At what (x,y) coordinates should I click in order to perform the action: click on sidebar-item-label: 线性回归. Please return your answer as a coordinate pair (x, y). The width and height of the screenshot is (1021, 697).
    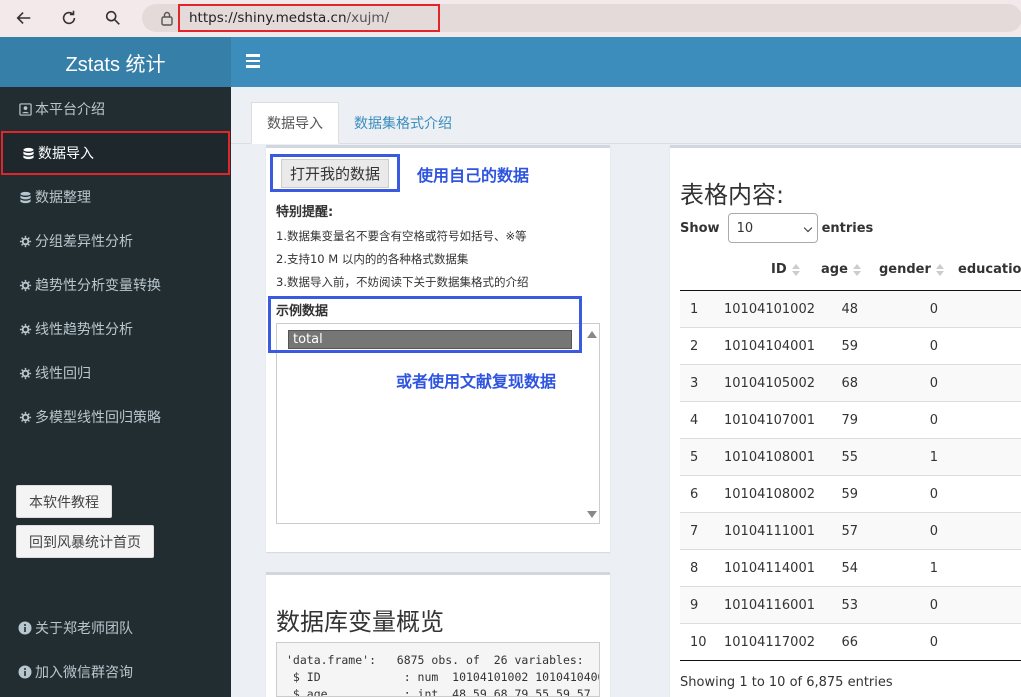
    Looking at the image, I should click on (63, 374).